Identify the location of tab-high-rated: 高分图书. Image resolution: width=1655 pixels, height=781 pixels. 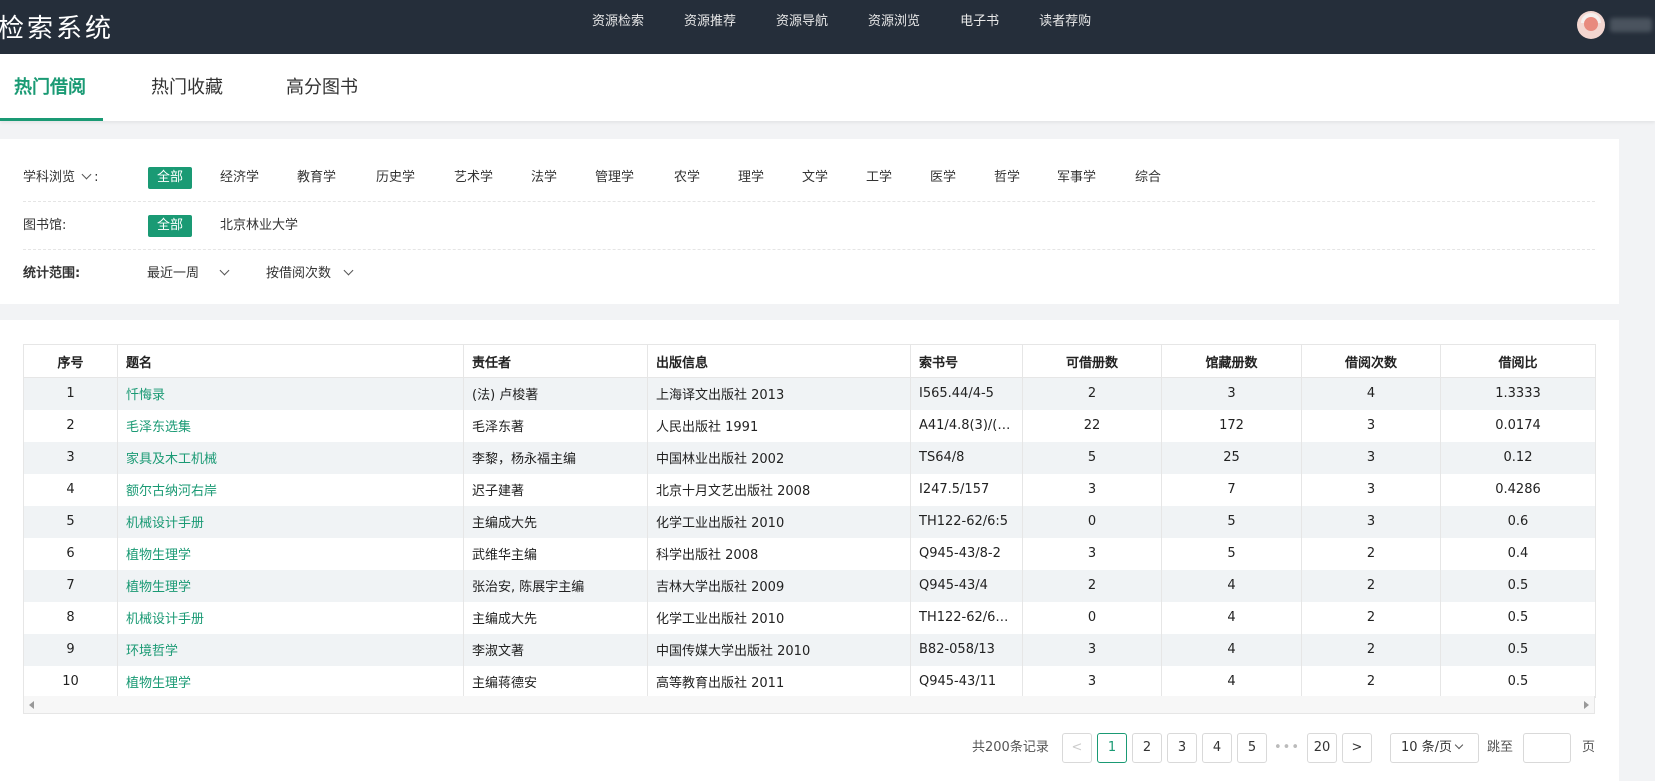
(322, 87).